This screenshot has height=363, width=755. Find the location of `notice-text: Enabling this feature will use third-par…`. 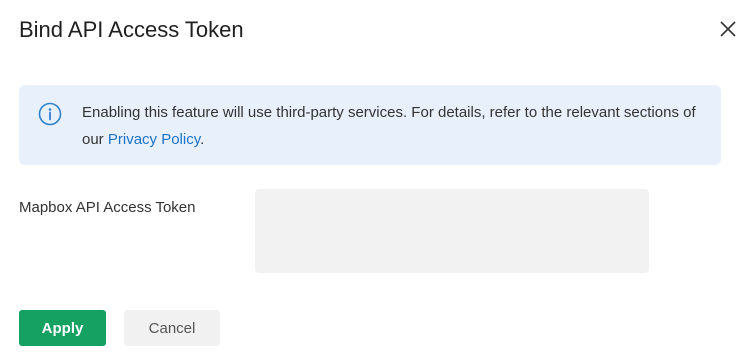

notice-text: Enabling this feature will use third-par… is located at coordinates (392, 126).